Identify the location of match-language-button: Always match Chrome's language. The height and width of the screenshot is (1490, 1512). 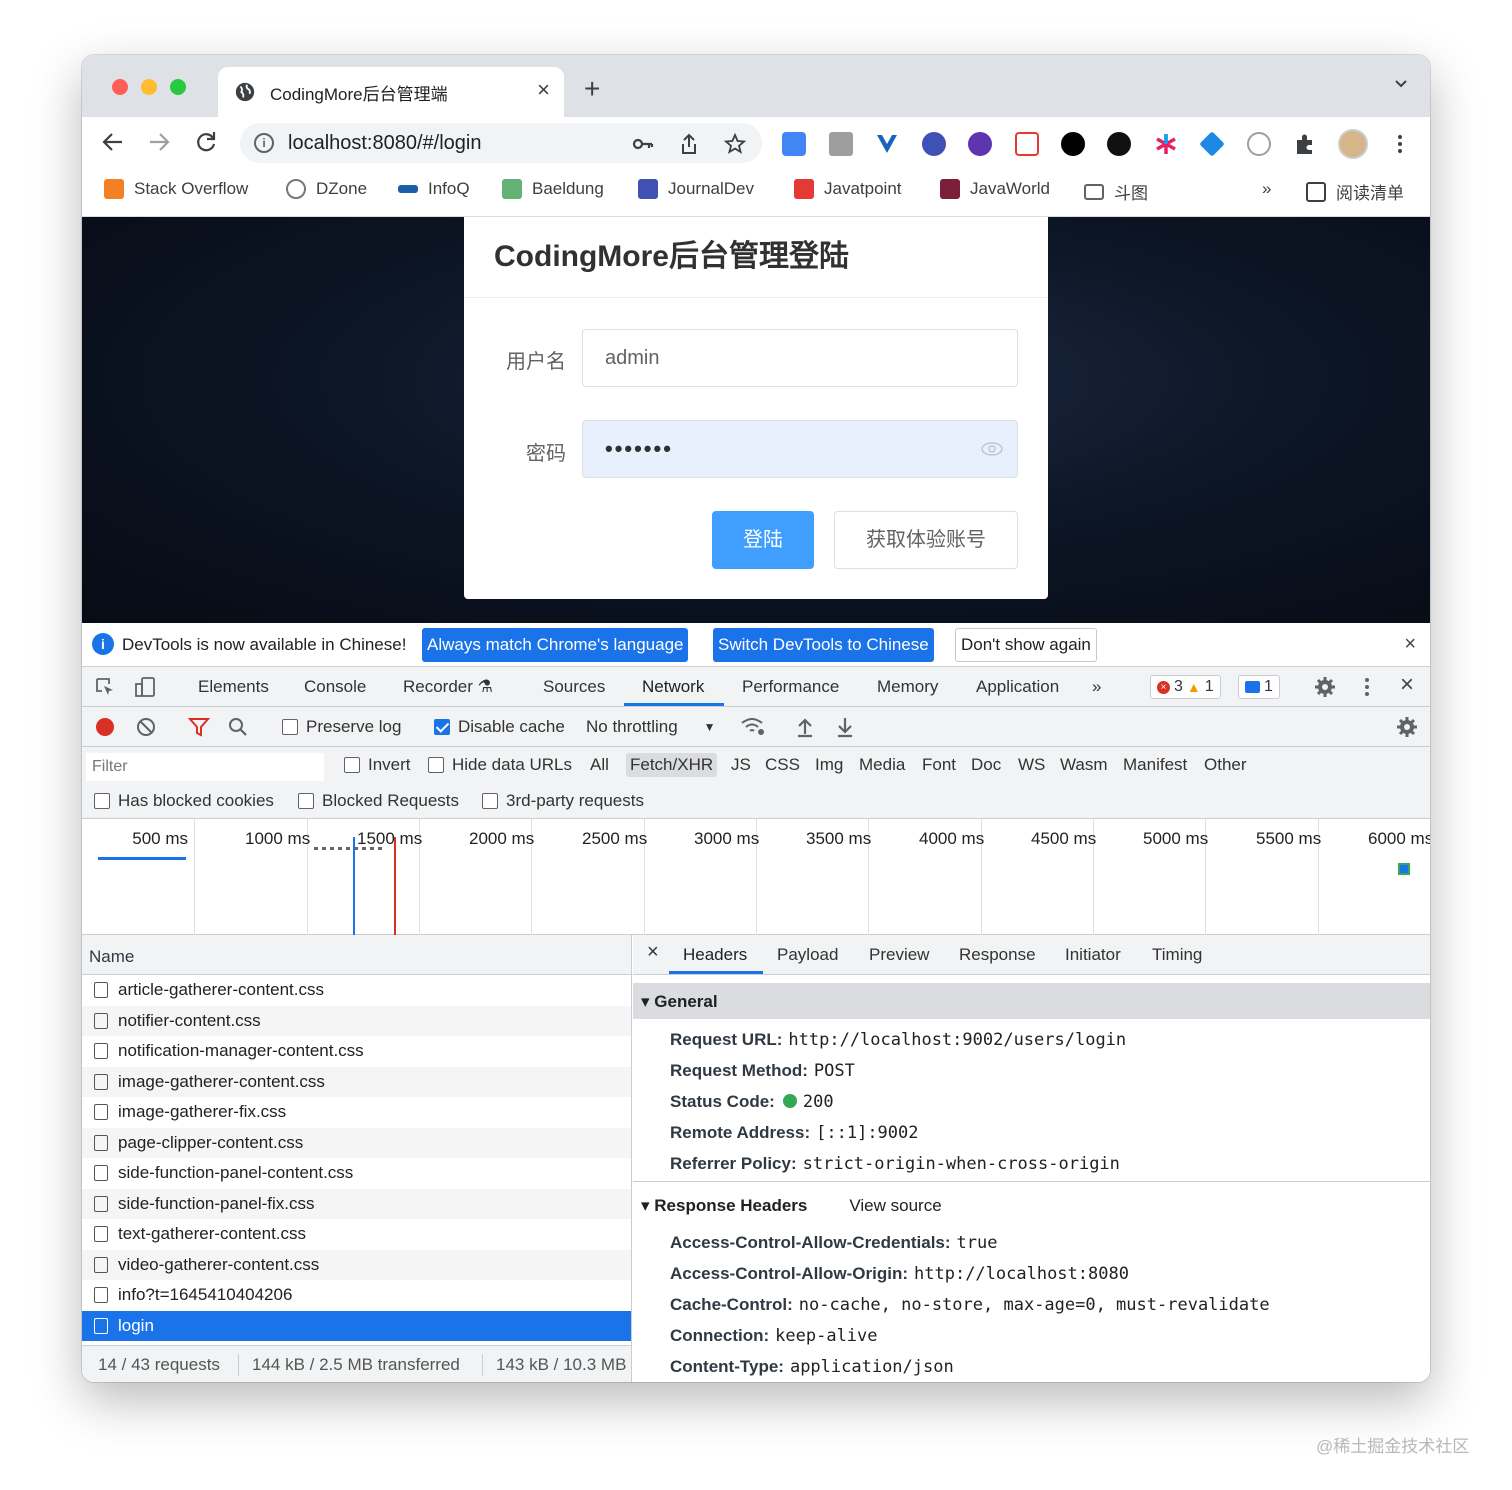
(555, 645).